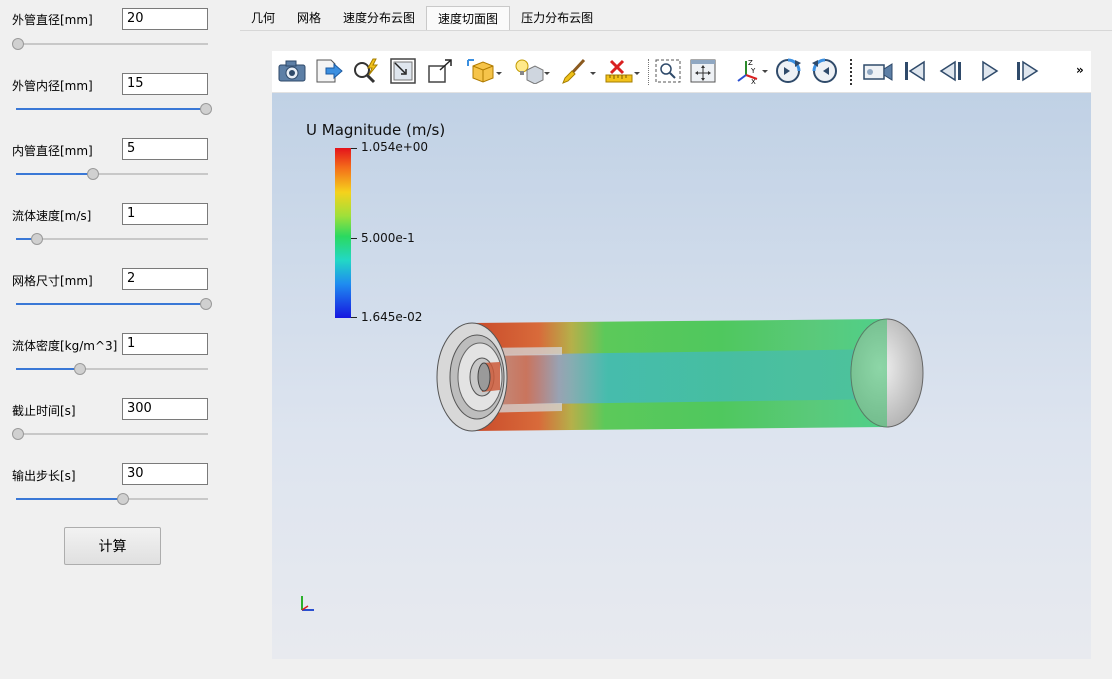  I want to click on paintbrush-dropdown-icon, so click(578, 71).